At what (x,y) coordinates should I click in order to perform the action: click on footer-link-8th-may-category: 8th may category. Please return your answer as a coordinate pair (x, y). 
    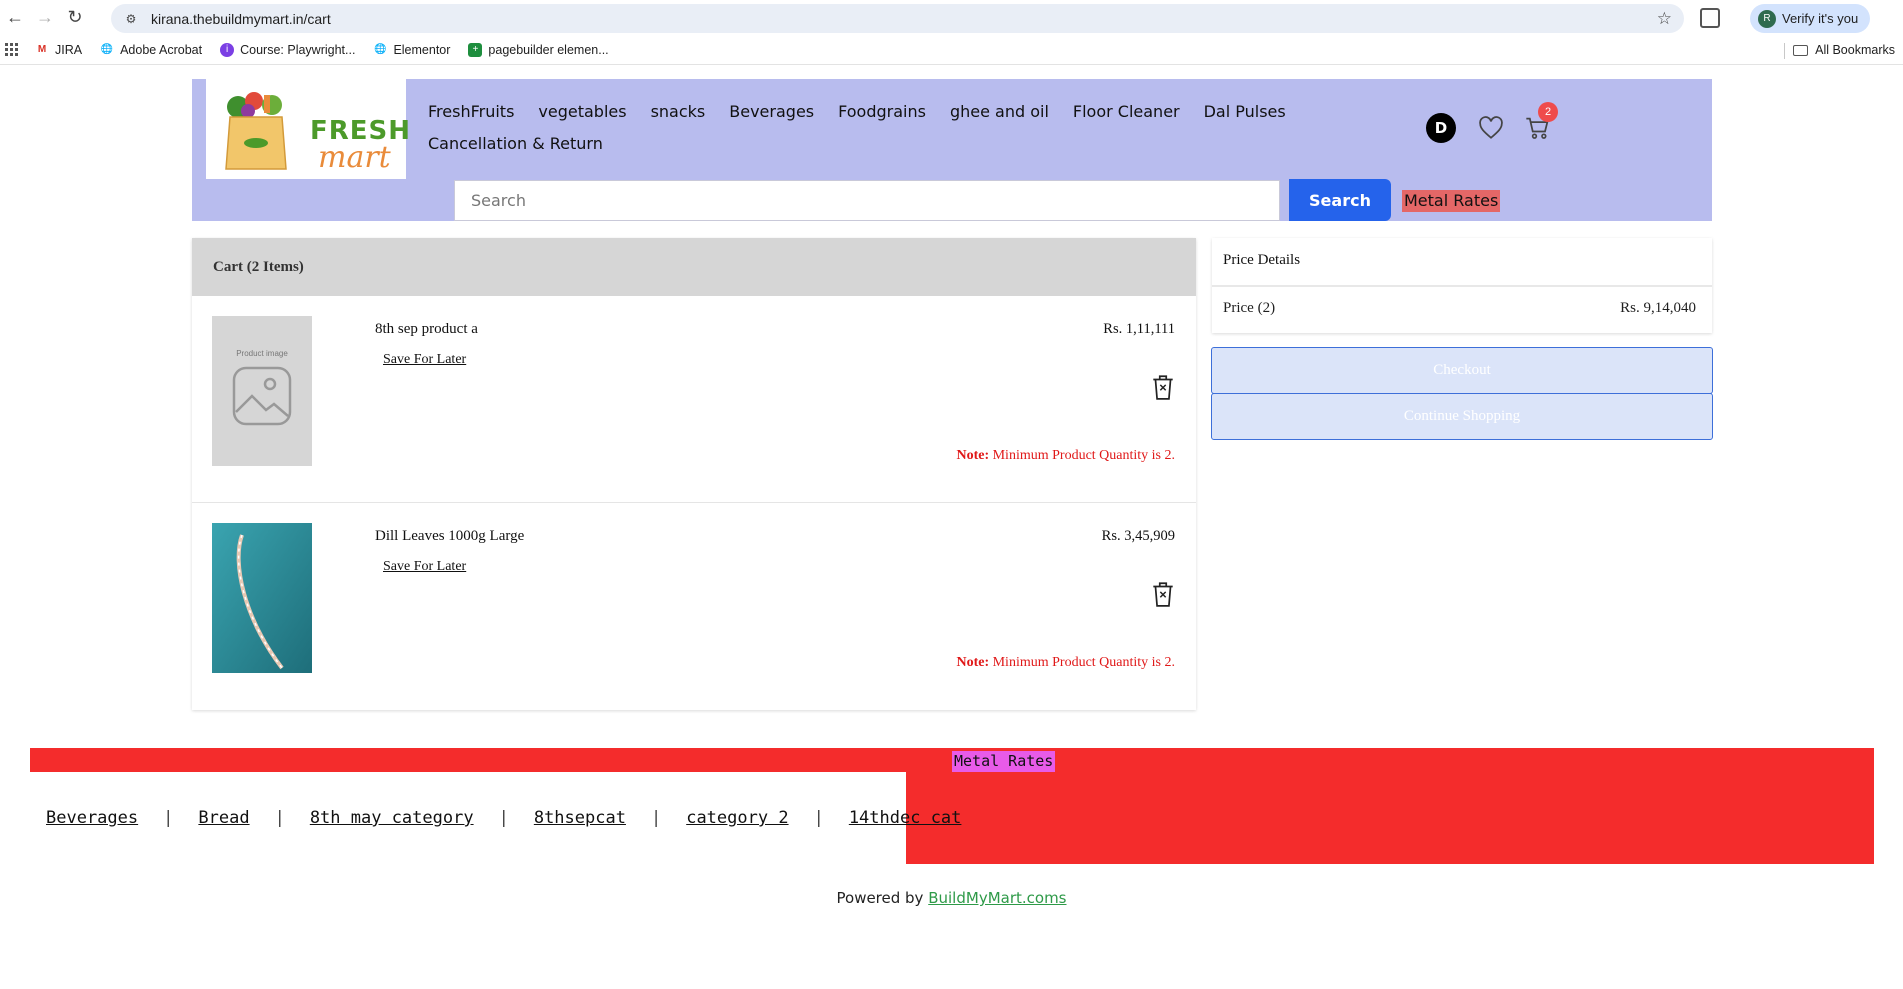
    Looking at the image, I should click on (392, 818).